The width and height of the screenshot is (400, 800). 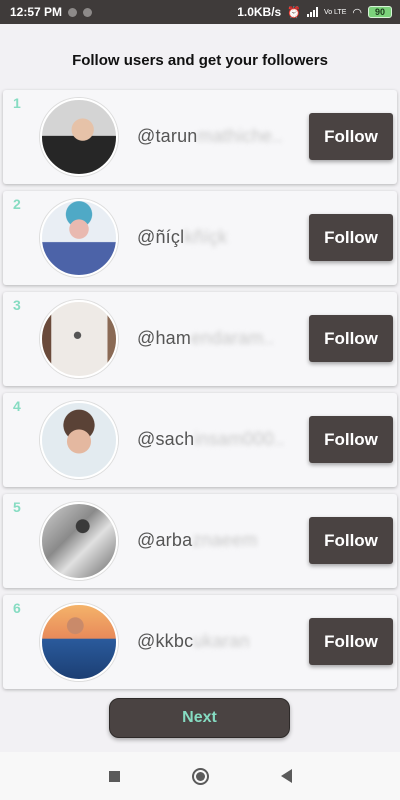 I want to click on user-card: 1 @tarunmathiche.. Follow, so click(x=200, y=137).